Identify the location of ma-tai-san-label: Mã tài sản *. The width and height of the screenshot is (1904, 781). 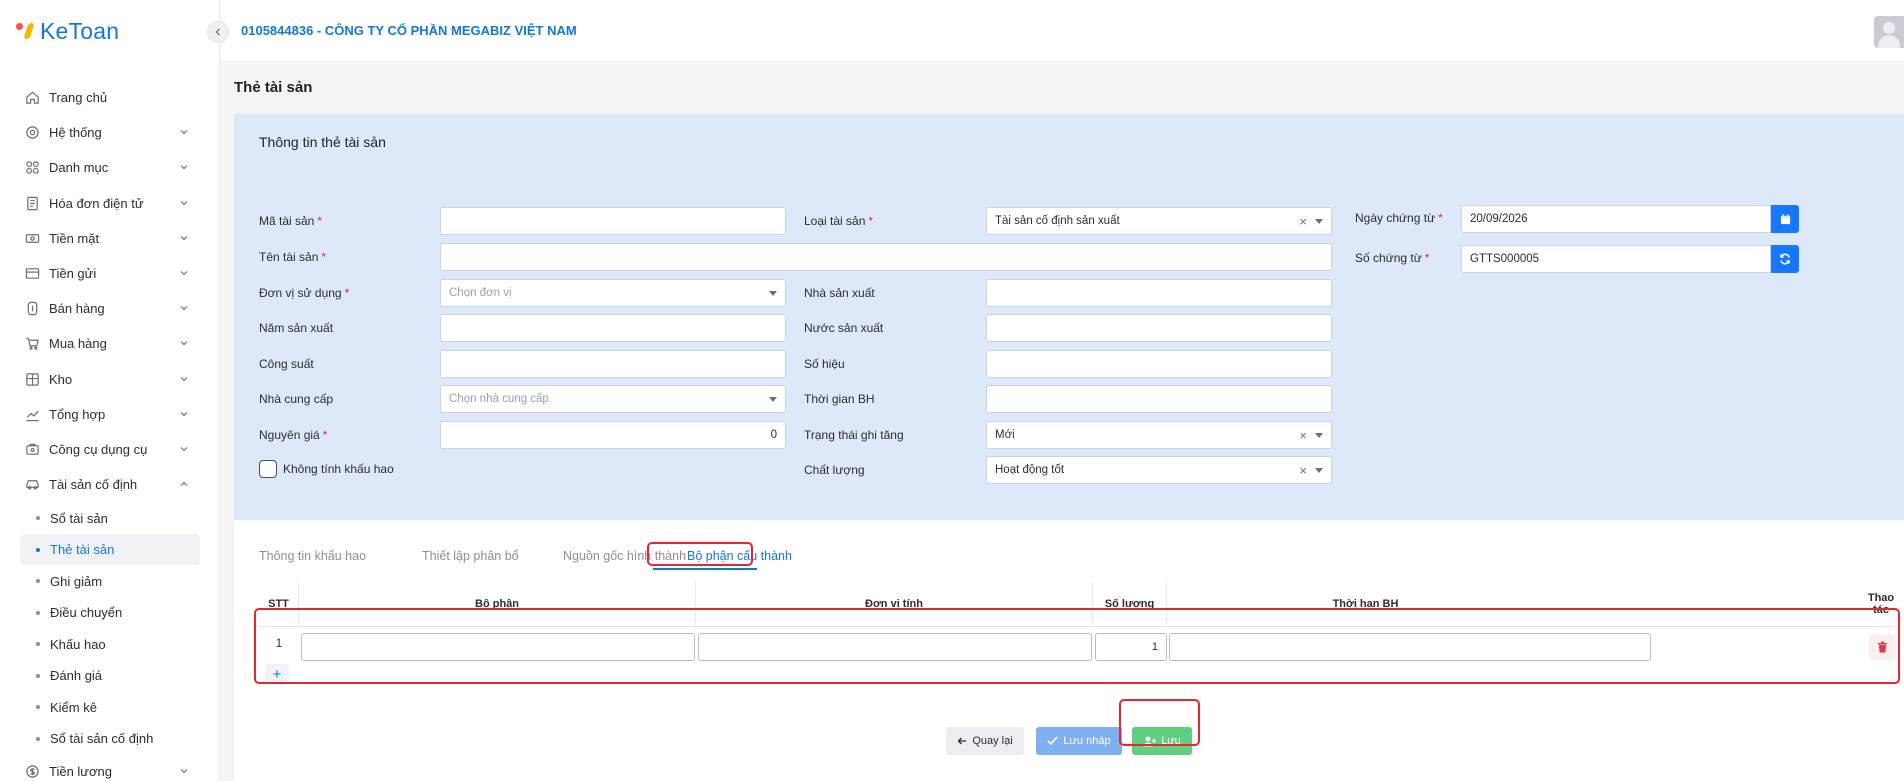
(291, 221).